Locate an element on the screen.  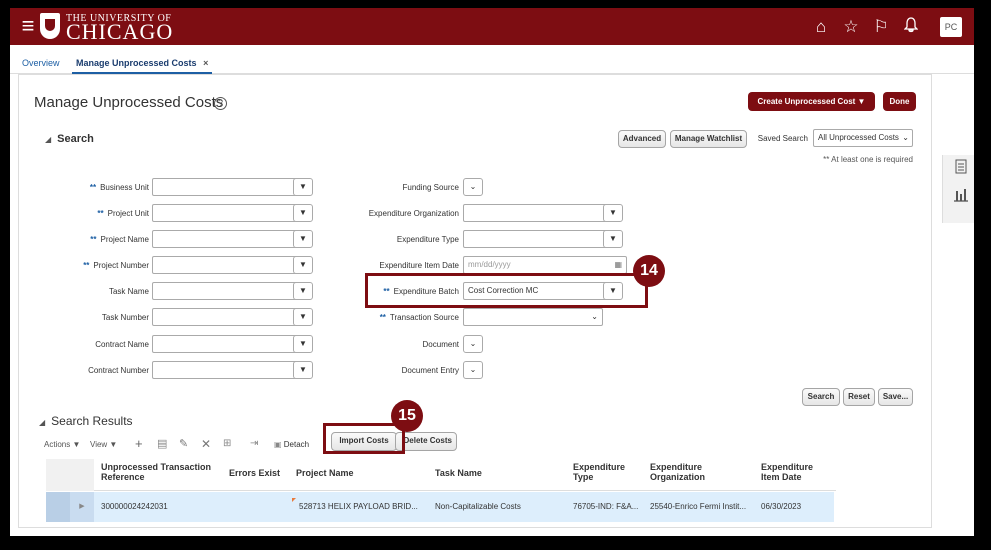
task-number-dropdown: ▼ is located at coordinates (303, 317).